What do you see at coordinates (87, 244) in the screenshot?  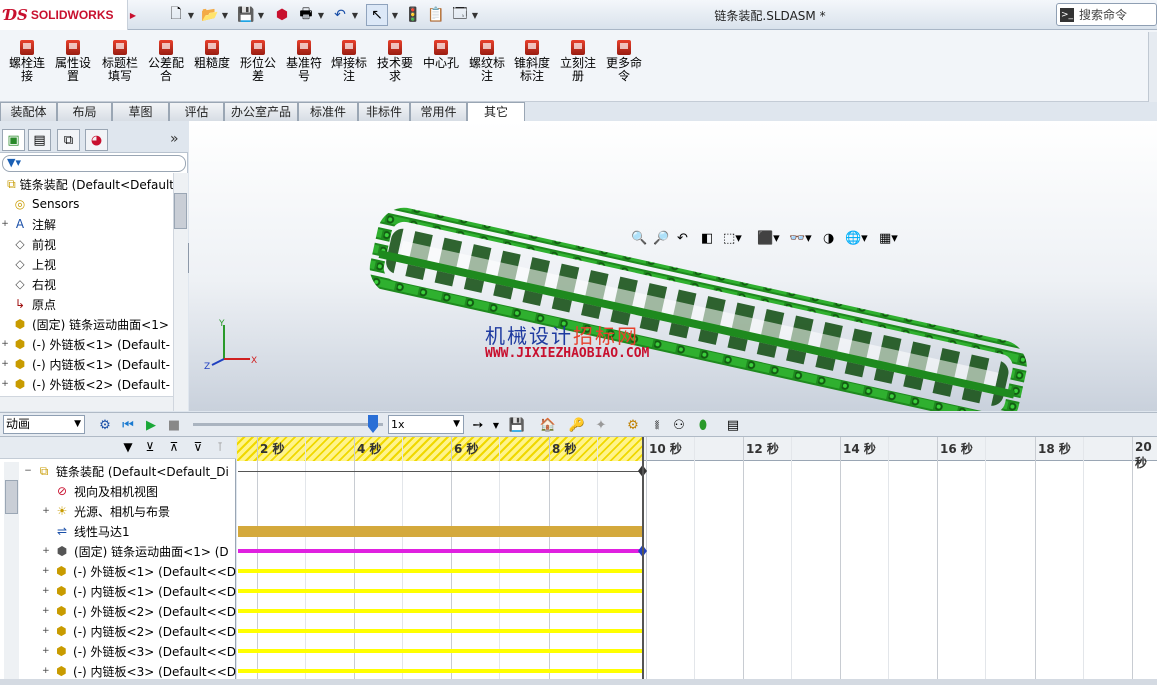 I see `feature-tree-item: ◇ 前视` at bounding box center [87, 244].